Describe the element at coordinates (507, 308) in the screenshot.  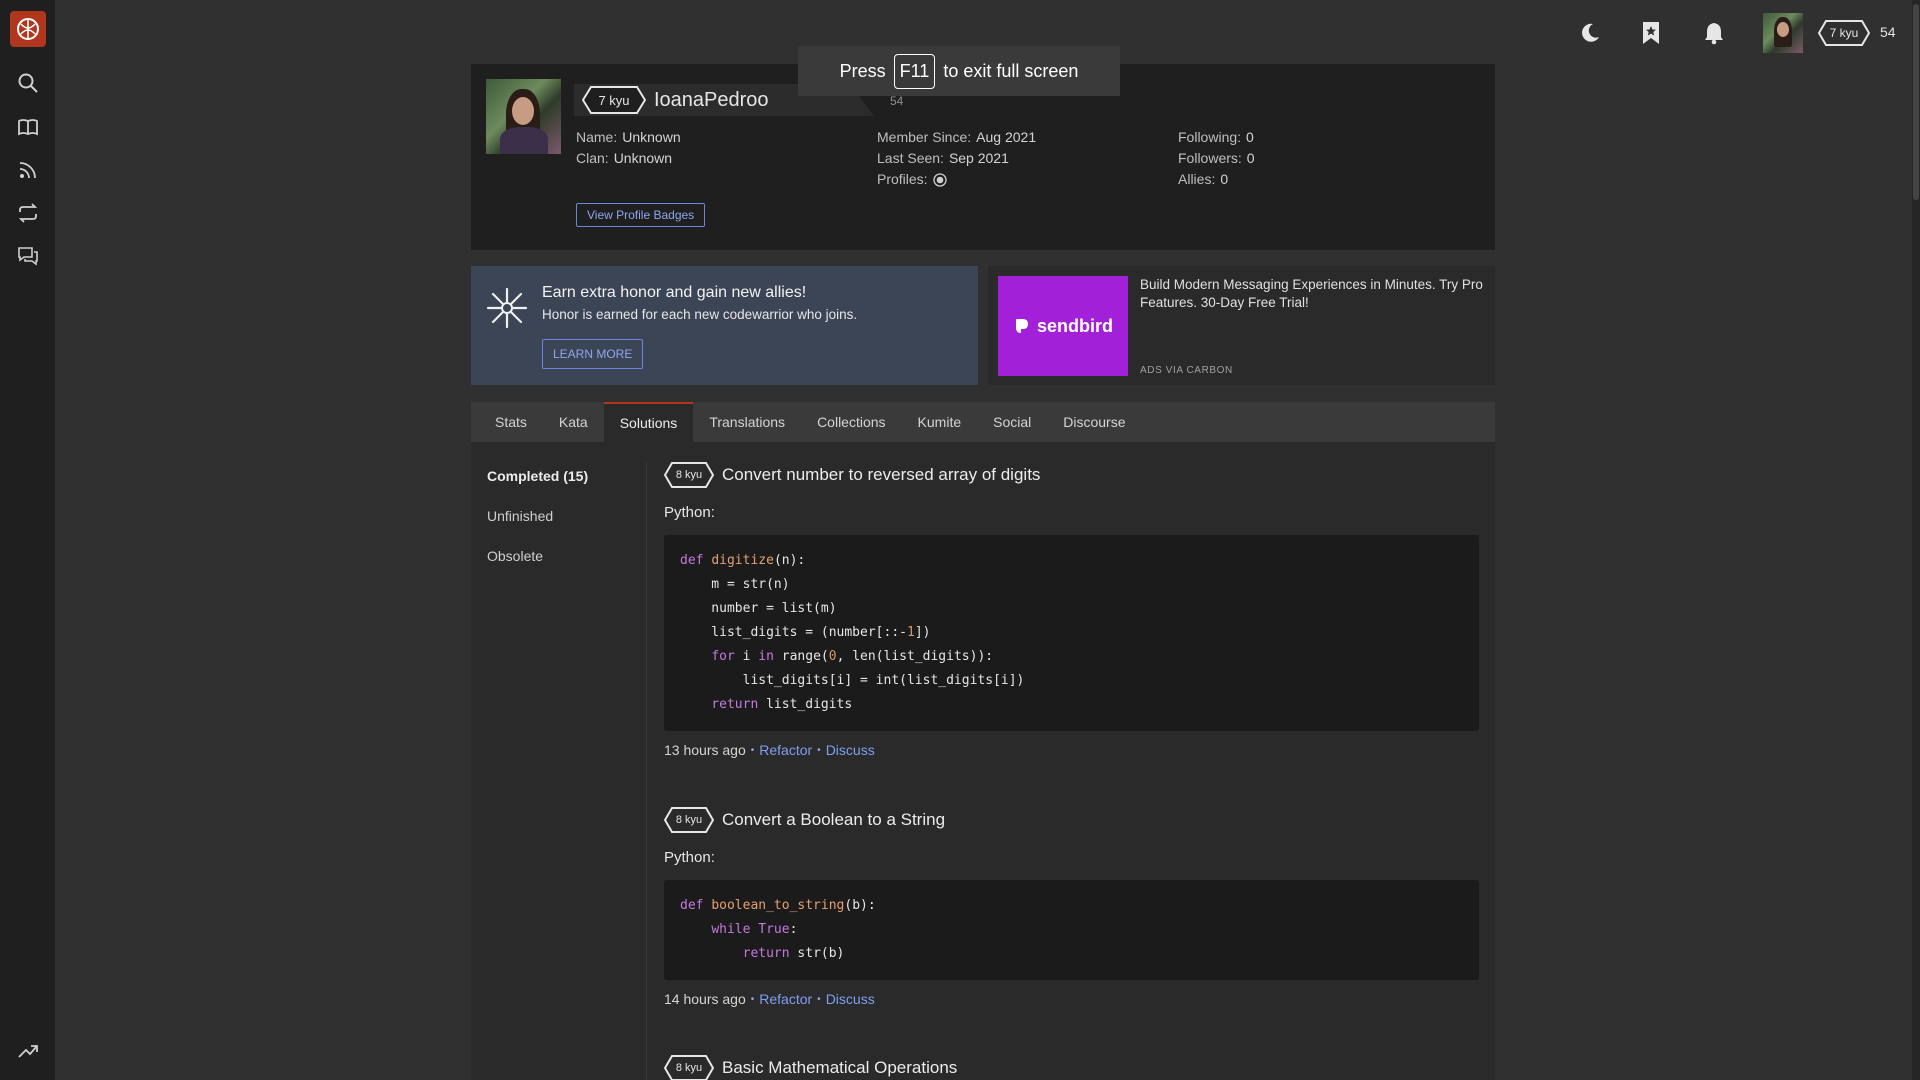
I see `sparkle-icon` at that location.